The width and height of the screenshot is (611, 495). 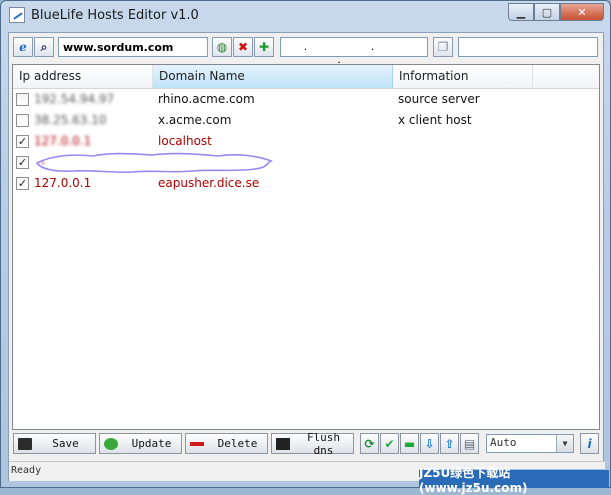 What do you see at coordinates (306, 183) in the screenshot?
I see `table-row: ✓ 127.0.0.1 eapusher.dice.se` at bounding box center [306, 183].